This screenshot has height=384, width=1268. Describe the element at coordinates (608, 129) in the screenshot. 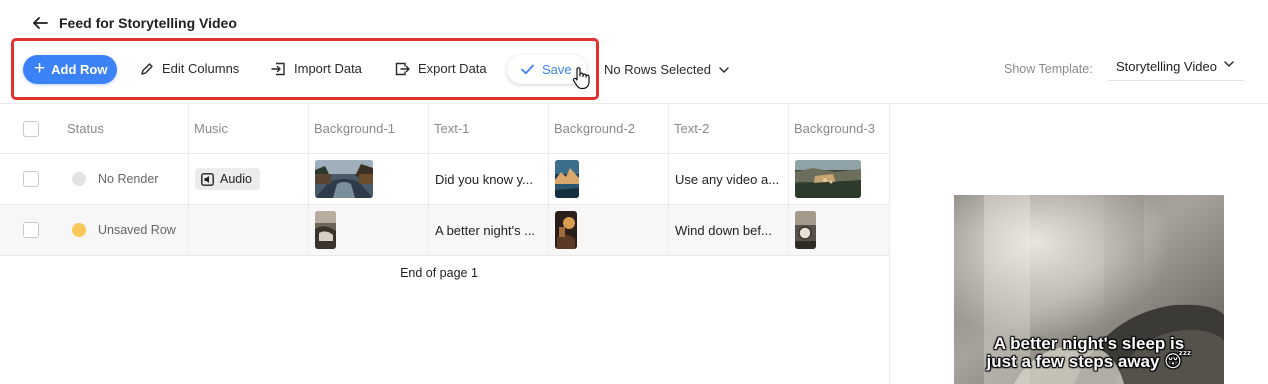

I see `column-header-background-2: Background-2` at that location.